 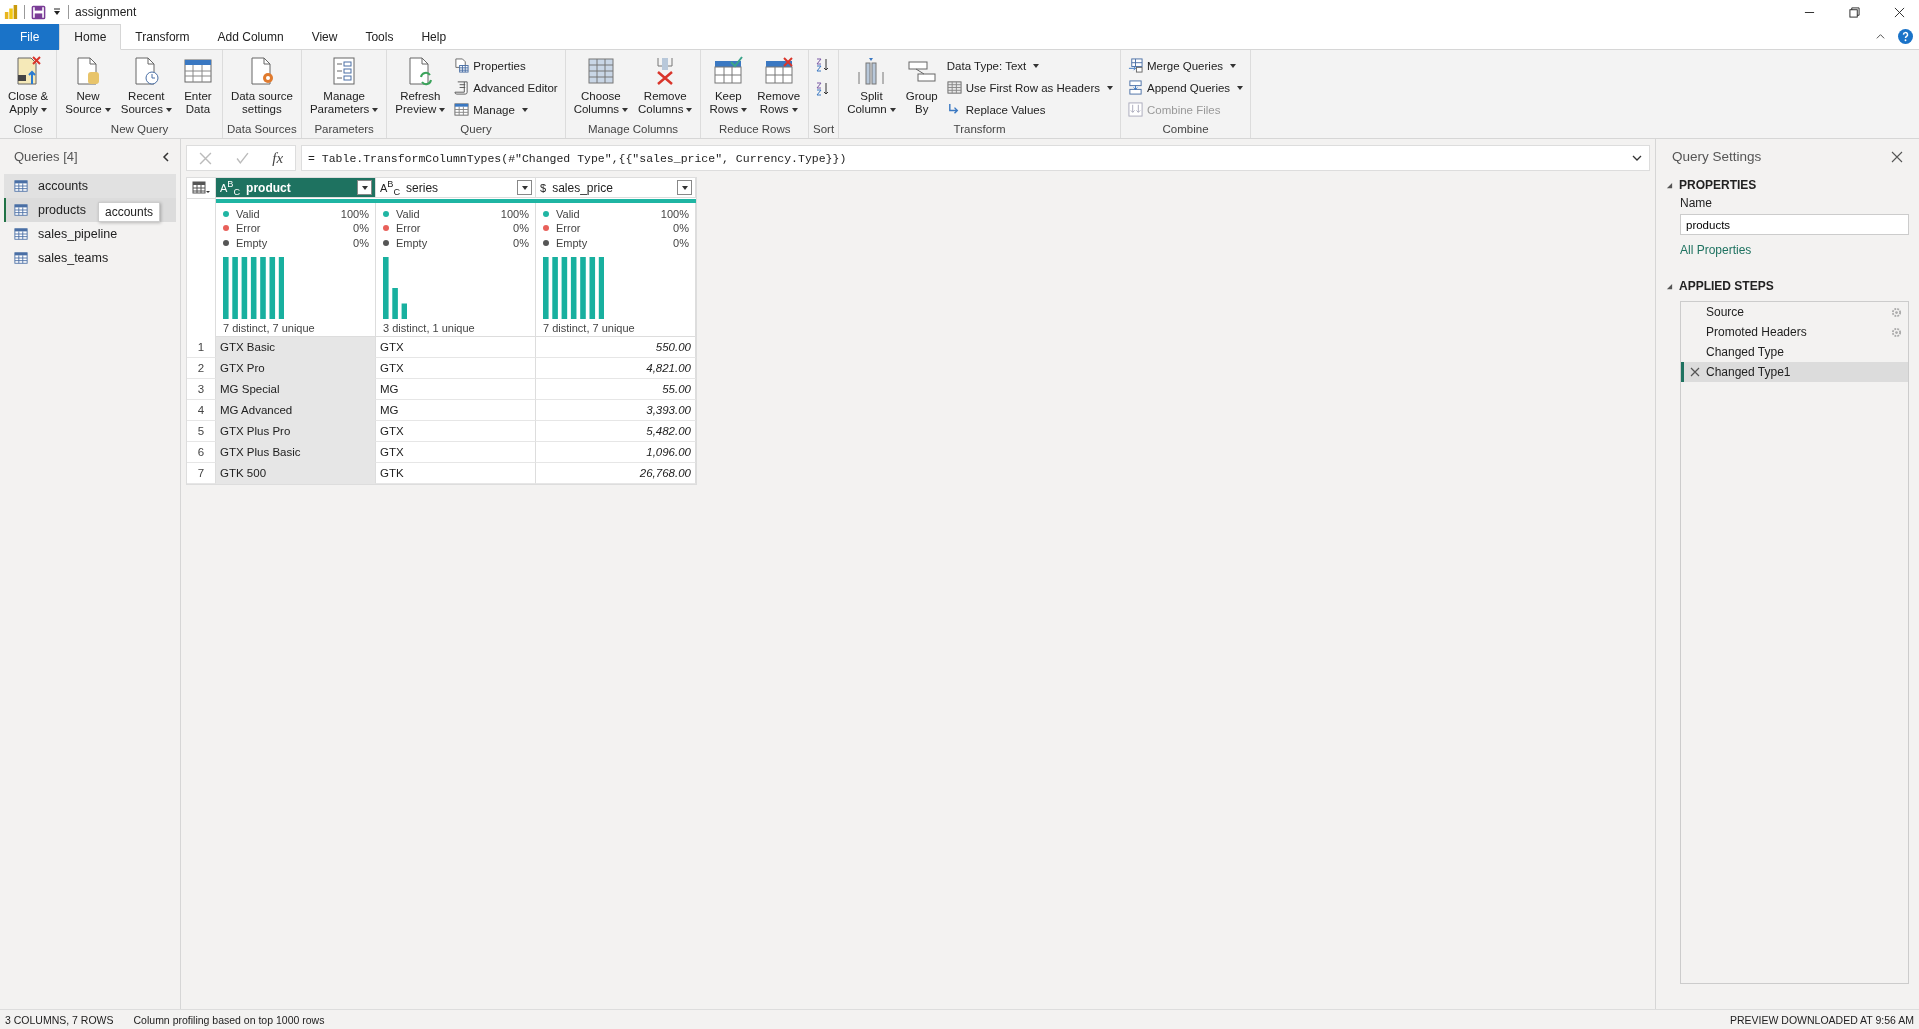 What do you see at coordinates (278, 158) in the screenshot?
I see `function-label: fx` at bounding box center [278, 158].